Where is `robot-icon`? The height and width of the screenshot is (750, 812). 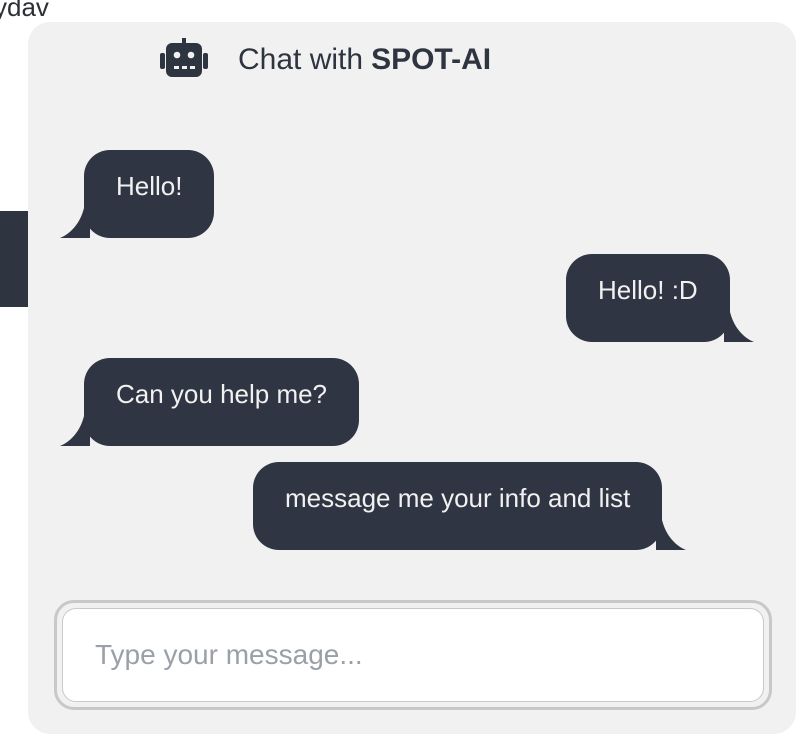 robot-icon is located at coordinates (184, 60).